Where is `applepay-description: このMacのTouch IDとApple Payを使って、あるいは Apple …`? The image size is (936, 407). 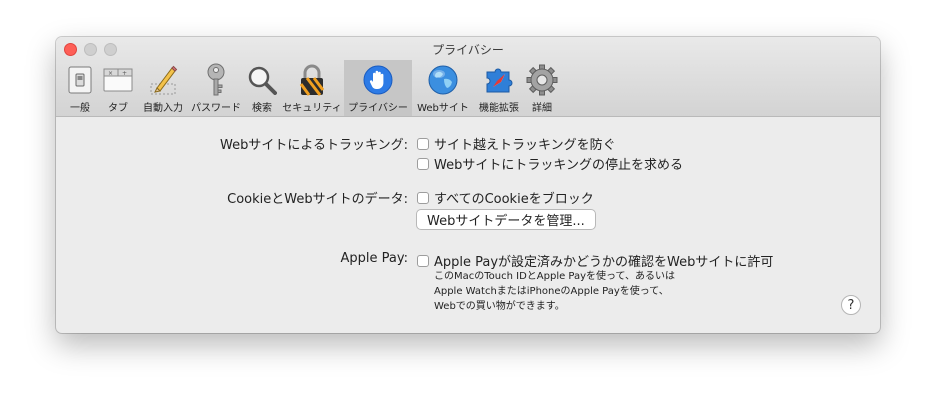
applepay-description: このMacのTouch IDとApple Payを使って、あるいは Apple … is located at coordinates (555, 291).